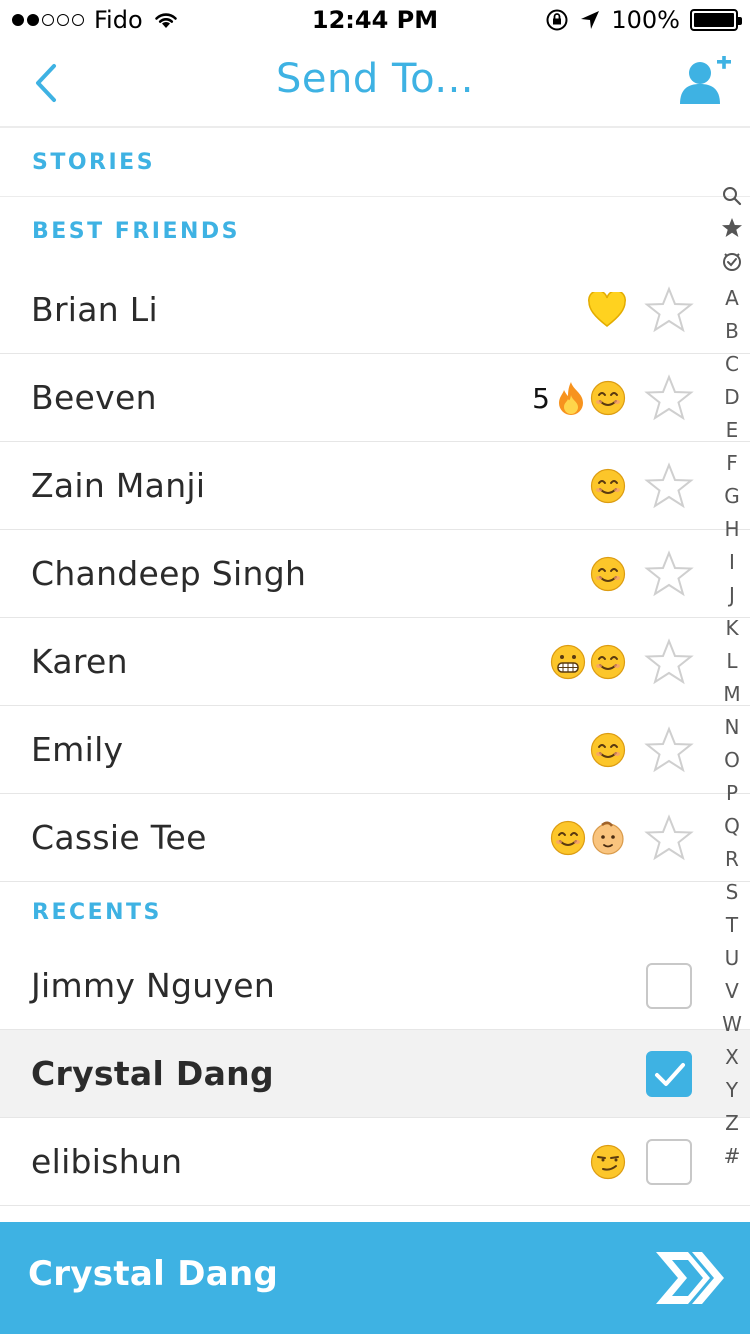 This screenshot has width=750, height=1334. Describe the element at coordinates (732, 727) in the screenshot. I see `index-letter: N` at that location.